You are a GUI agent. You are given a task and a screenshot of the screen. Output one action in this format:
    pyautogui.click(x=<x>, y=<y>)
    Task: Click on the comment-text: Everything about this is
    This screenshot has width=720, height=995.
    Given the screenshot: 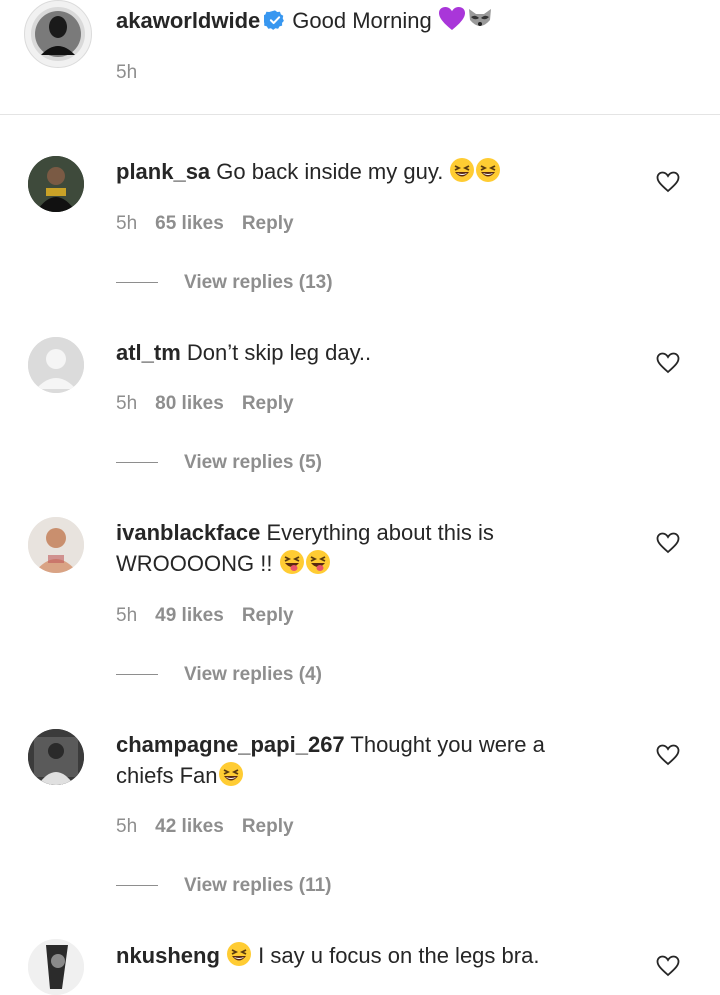 What is the action you would take?
    pyautogui.click(x=380, y=532)
    